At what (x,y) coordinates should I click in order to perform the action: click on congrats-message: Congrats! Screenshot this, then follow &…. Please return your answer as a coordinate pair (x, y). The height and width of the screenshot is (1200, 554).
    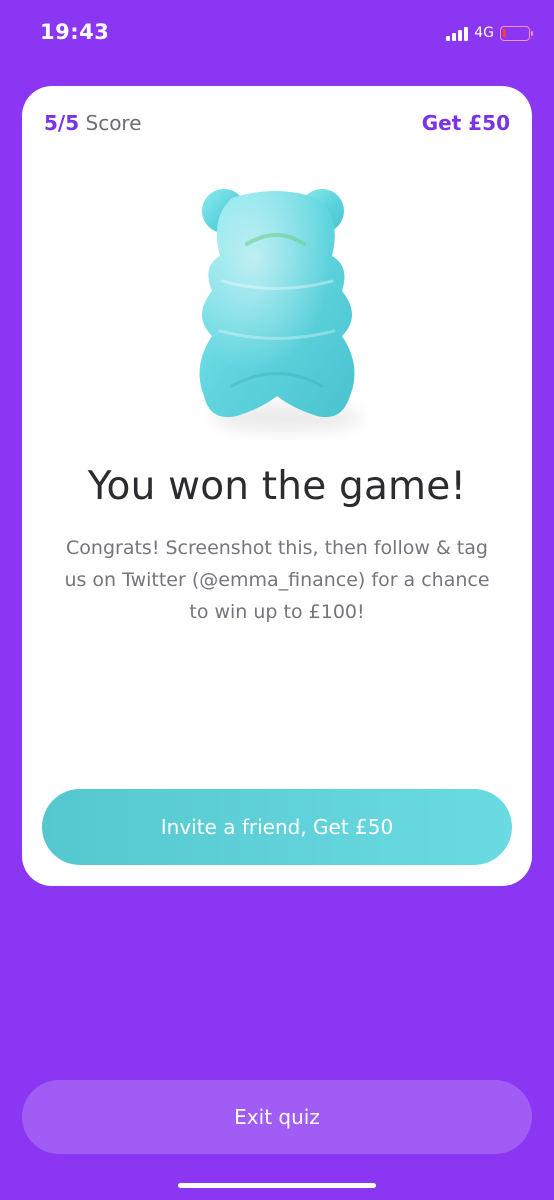
    Looking at the image, I should click on (277, 580).